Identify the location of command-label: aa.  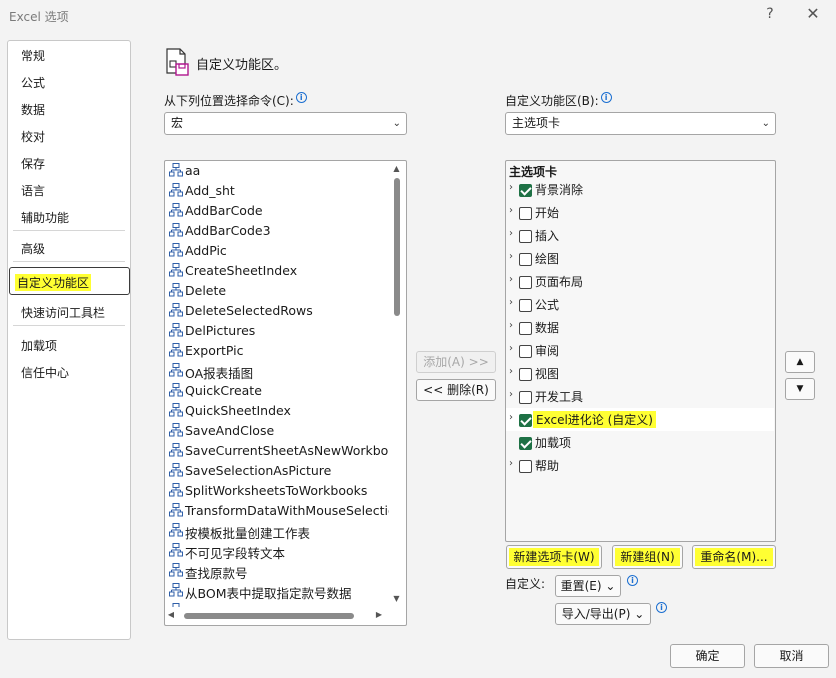
(193, 170).